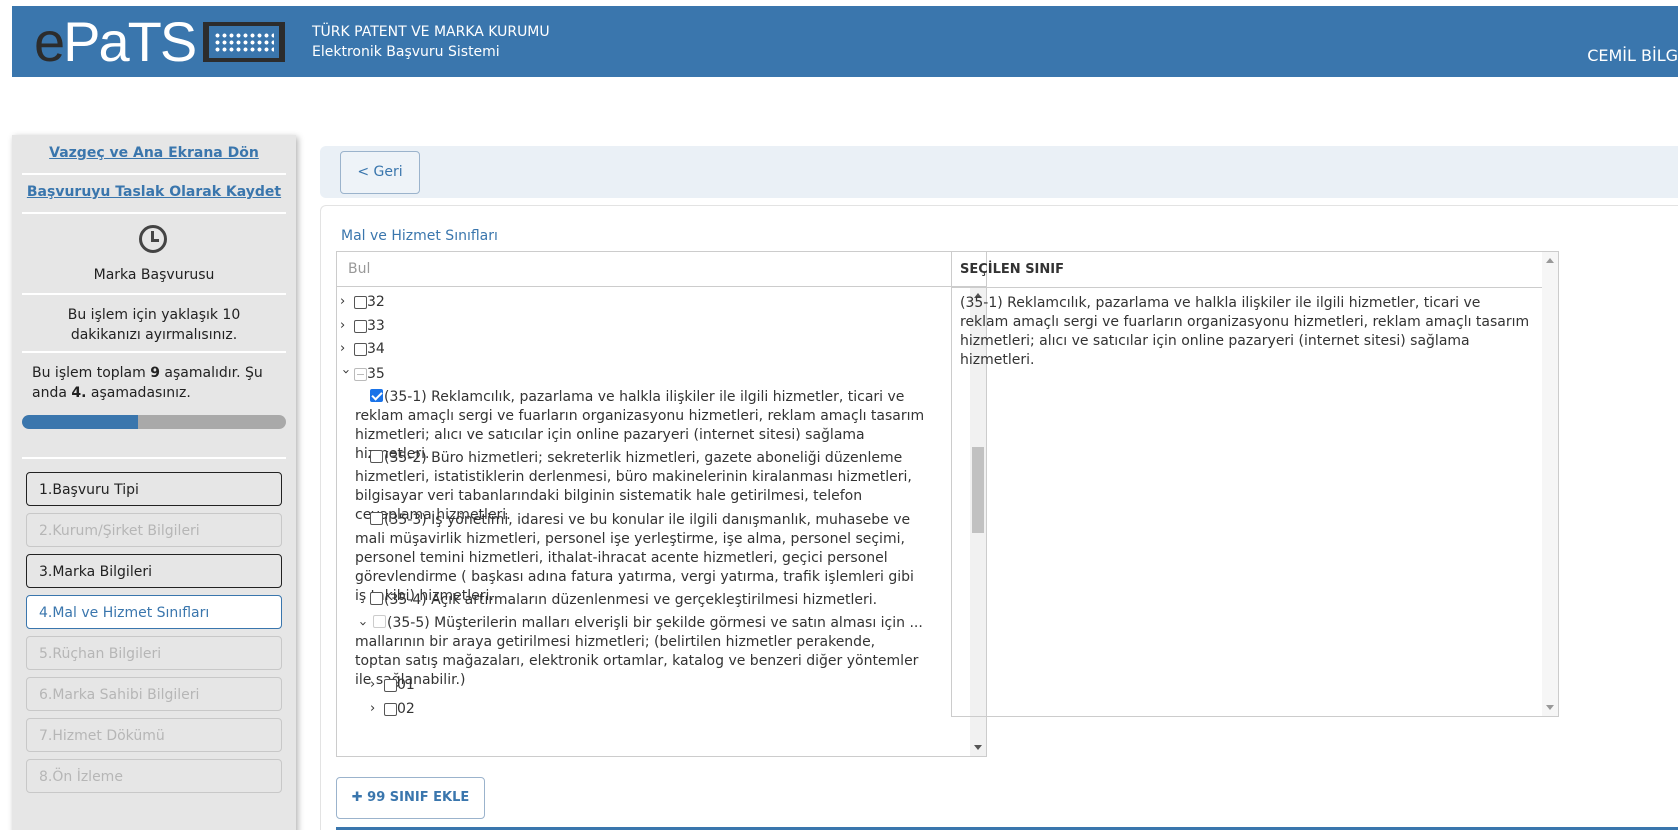 The height and width of the screenshot is (830, 1678). I want to click on tree-node-33: › 33, so click(362, 326).